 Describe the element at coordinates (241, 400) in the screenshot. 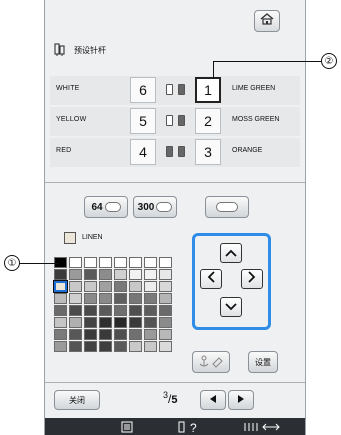

I see `next-page-button` at that location.